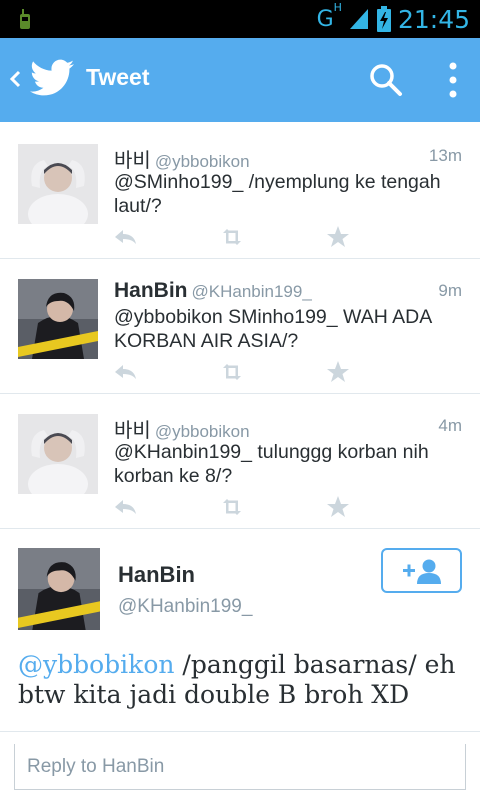 The height and width of the screenshot is (800, 480). I want to click on overflow-menu-icon, so click(453, 80).